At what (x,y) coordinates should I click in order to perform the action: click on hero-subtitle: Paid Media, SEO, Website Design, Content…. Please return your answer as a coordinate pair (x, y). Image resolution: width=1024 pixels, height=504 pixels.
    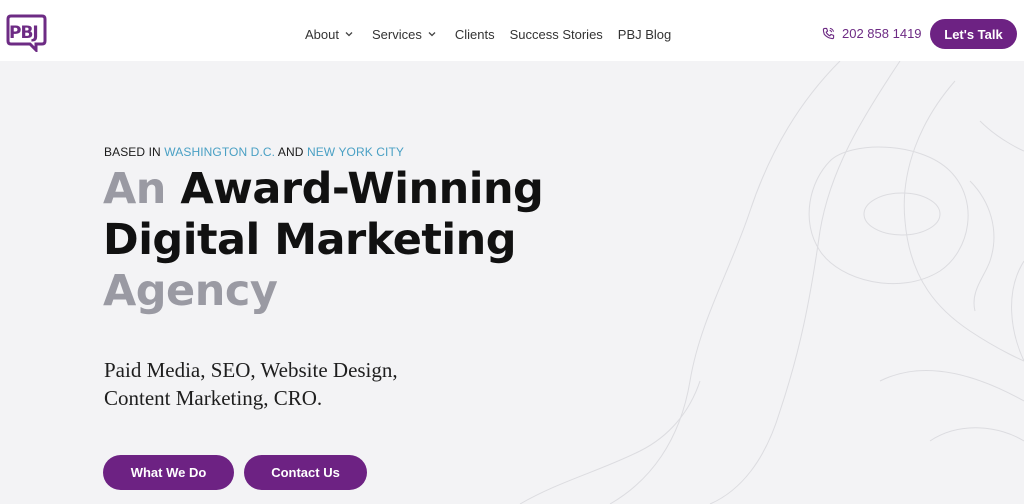
    Looking at the image, I should click on (251, 384).